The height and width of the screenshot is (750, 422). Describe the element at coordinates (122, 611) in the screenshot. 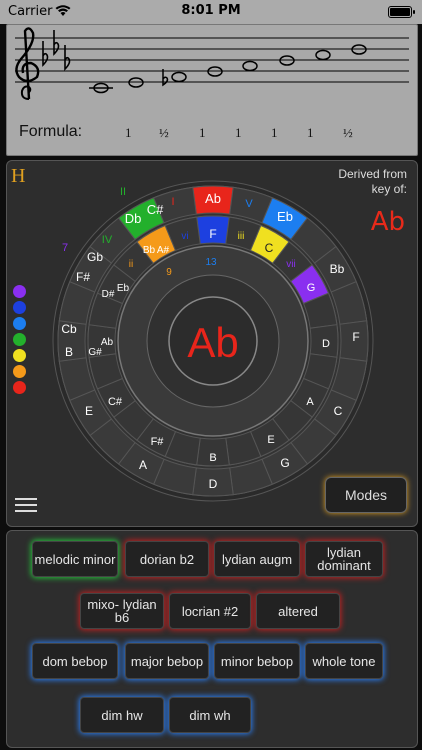

I see `mode-mixolydian-b6: mixo- lydian b6` at that location.